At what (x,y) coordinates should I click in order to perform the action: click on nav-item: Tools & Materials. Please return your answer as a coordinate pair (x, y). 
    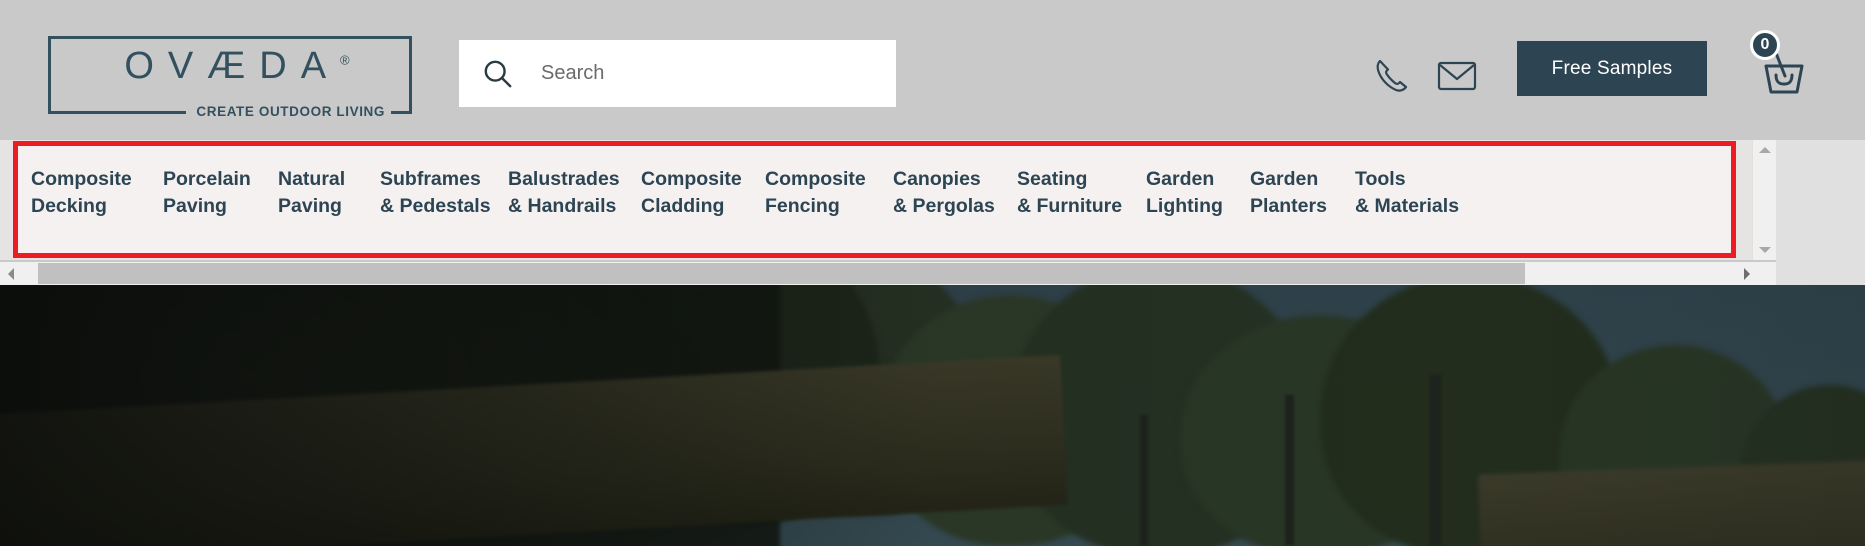
    Looking at the image, I should click on (1407, 193).